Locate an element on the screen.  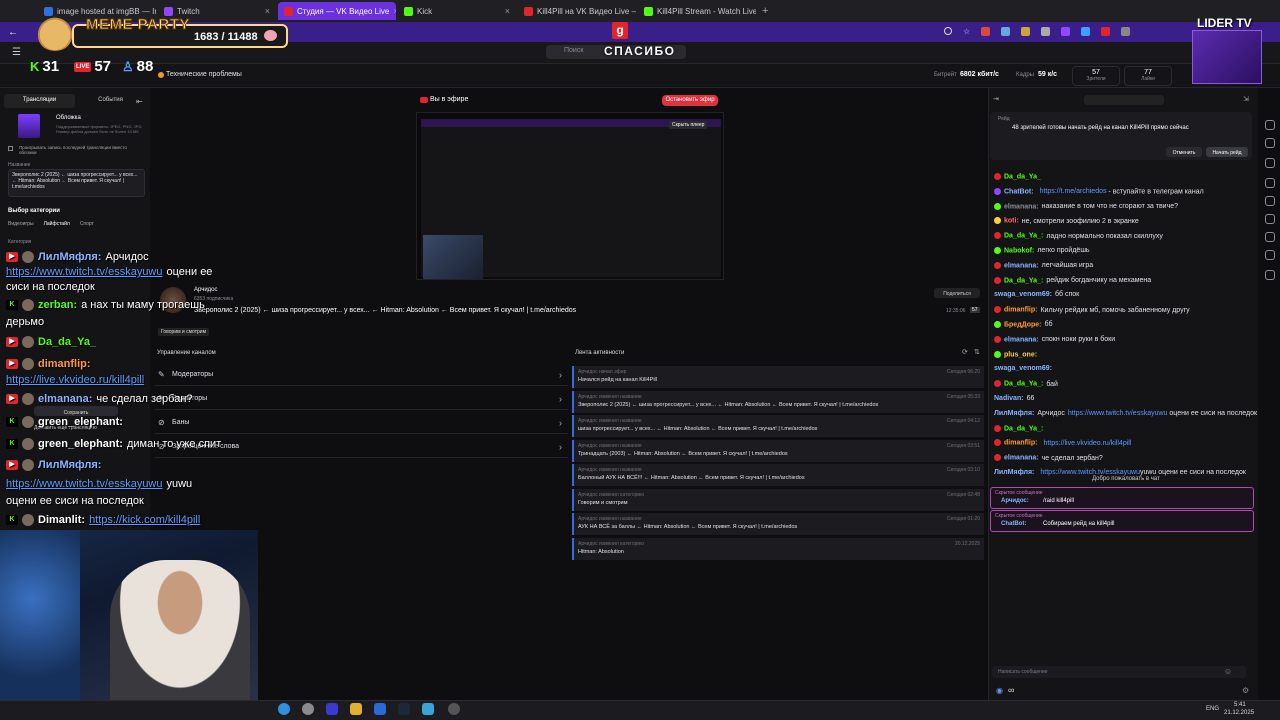
chat-link: https://t.me/archiedos is located at coordinates (1073, 191).